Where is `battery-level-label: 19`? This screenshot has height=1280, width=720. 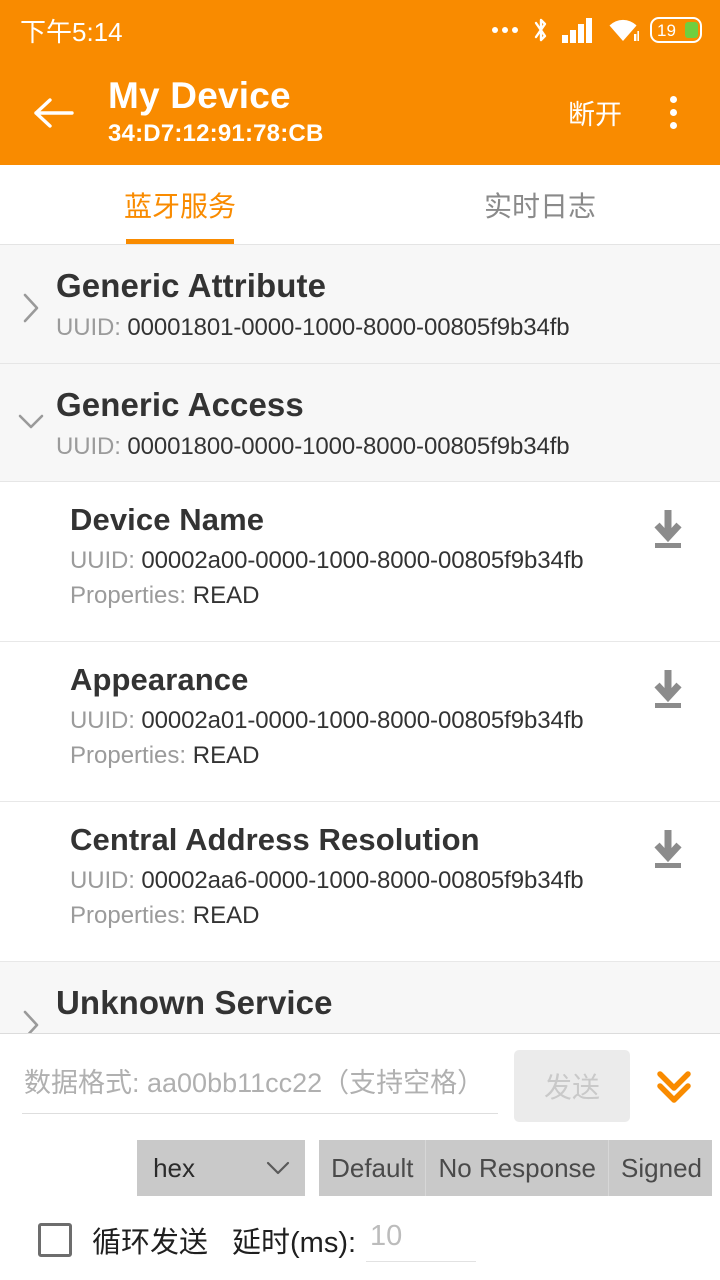 battery-level-label: 19 is located at coordinates (666, 30).